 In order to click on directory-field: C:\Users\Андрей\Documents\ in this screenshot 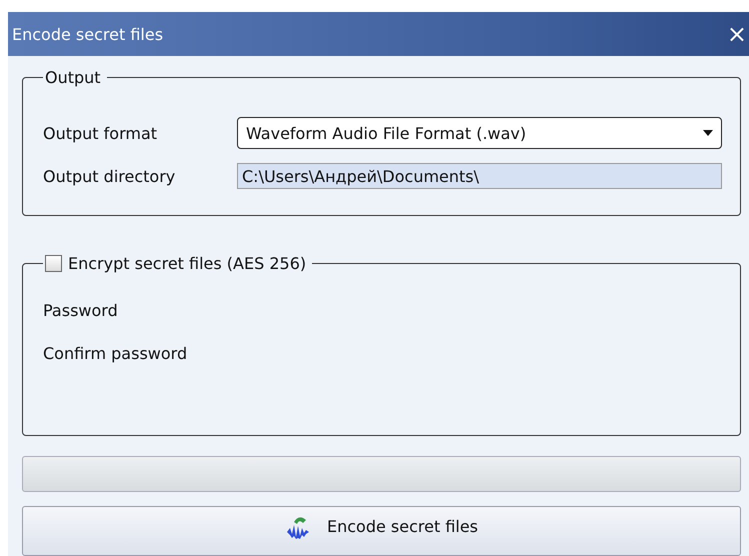, I will do `click(479, 176)`.